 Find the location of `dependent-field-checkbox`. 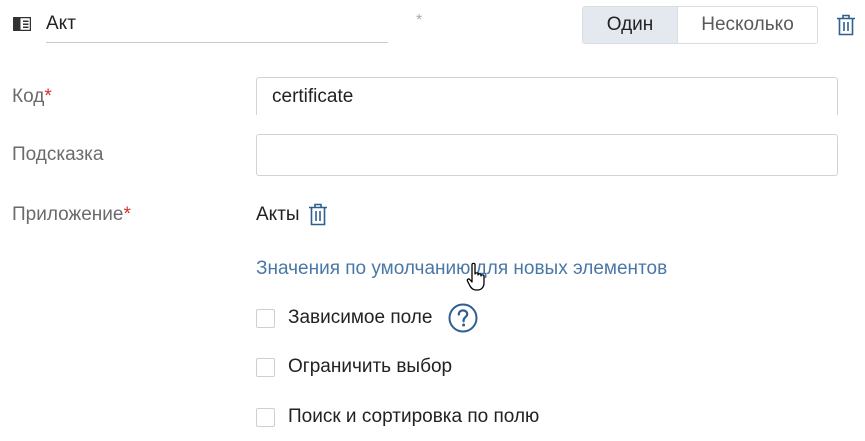

dependent-field-checkbox is located at coordinates (265, 318).